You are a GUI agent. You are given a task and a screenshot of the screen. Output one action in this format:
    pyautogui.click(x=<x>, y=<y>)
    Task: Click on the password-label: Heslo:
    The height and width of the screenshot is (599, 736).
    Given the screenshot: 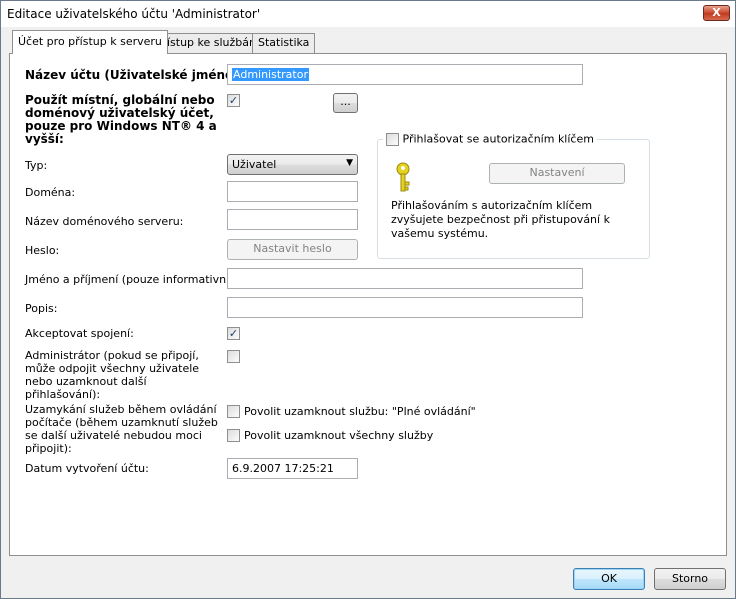 What is the action you would take?
    pyautogui.click(x=42, y=250)
    